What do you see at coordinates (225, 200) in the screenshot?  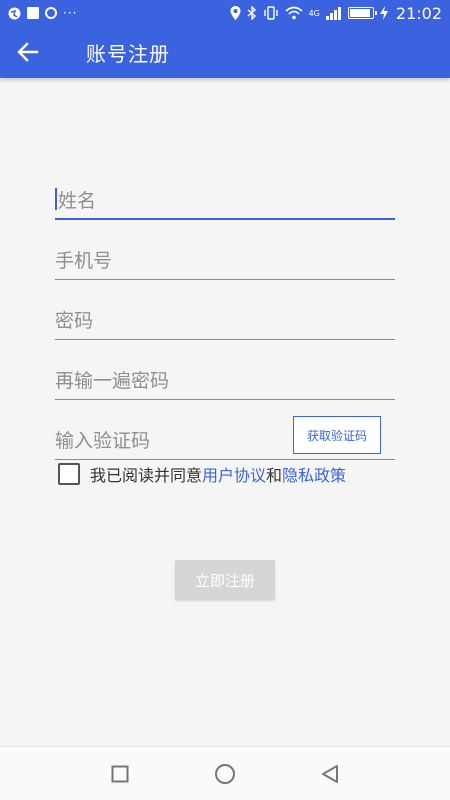 I see `name-input: 姓名` at bounding box center [225, 200].